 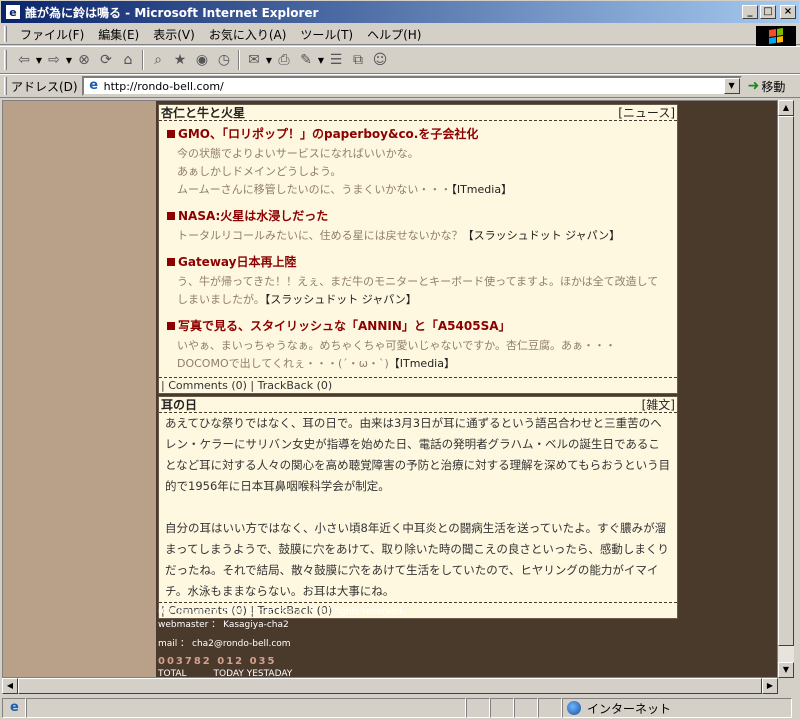 What do you see at coordinates (284, 60) in the screenshot?
I see `print-icon: ⎙` at bounding box center [284, 60].